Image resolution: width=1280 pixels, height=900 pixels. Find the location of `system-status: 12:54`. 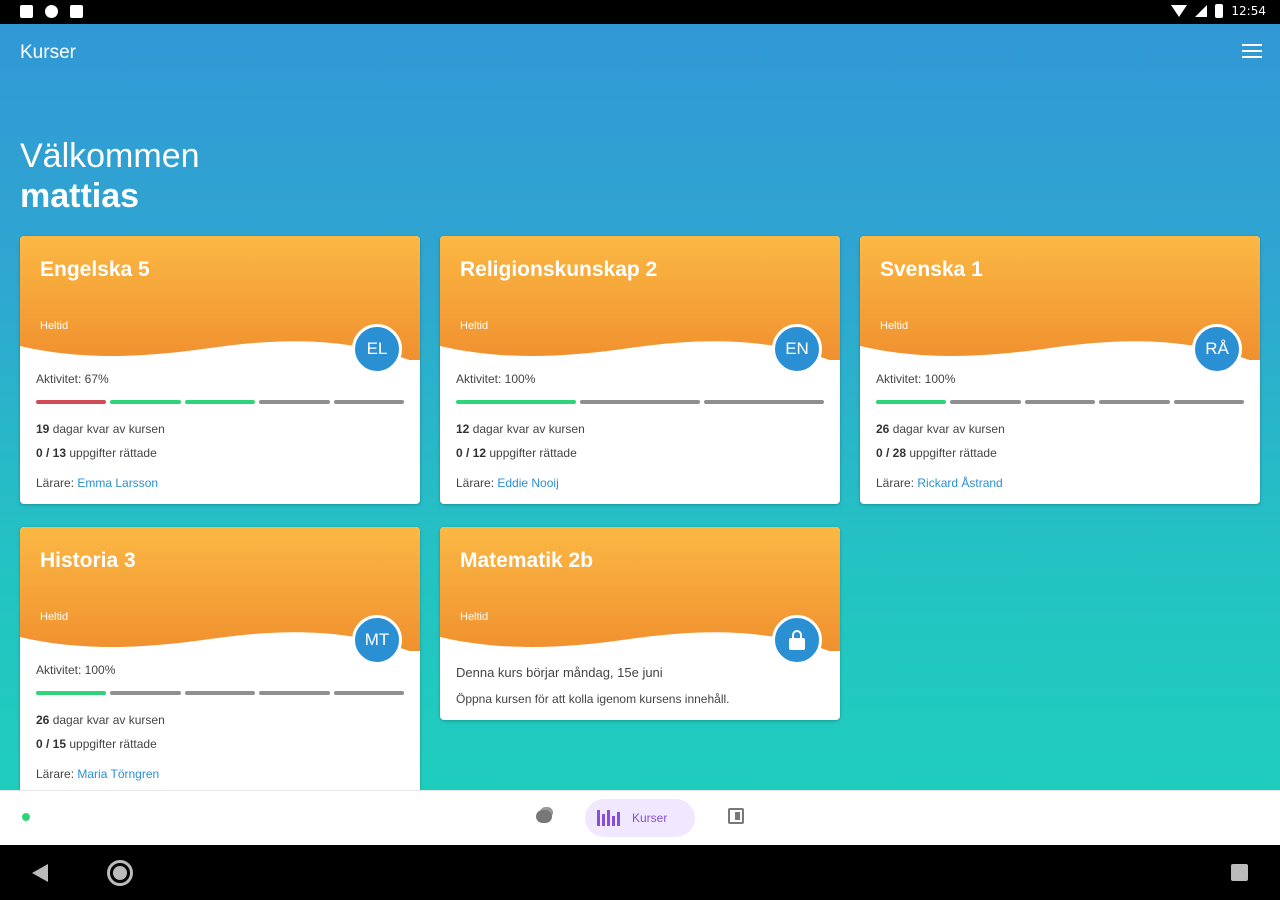

system-status: 12:54 is located at coordinates (1218, 11).